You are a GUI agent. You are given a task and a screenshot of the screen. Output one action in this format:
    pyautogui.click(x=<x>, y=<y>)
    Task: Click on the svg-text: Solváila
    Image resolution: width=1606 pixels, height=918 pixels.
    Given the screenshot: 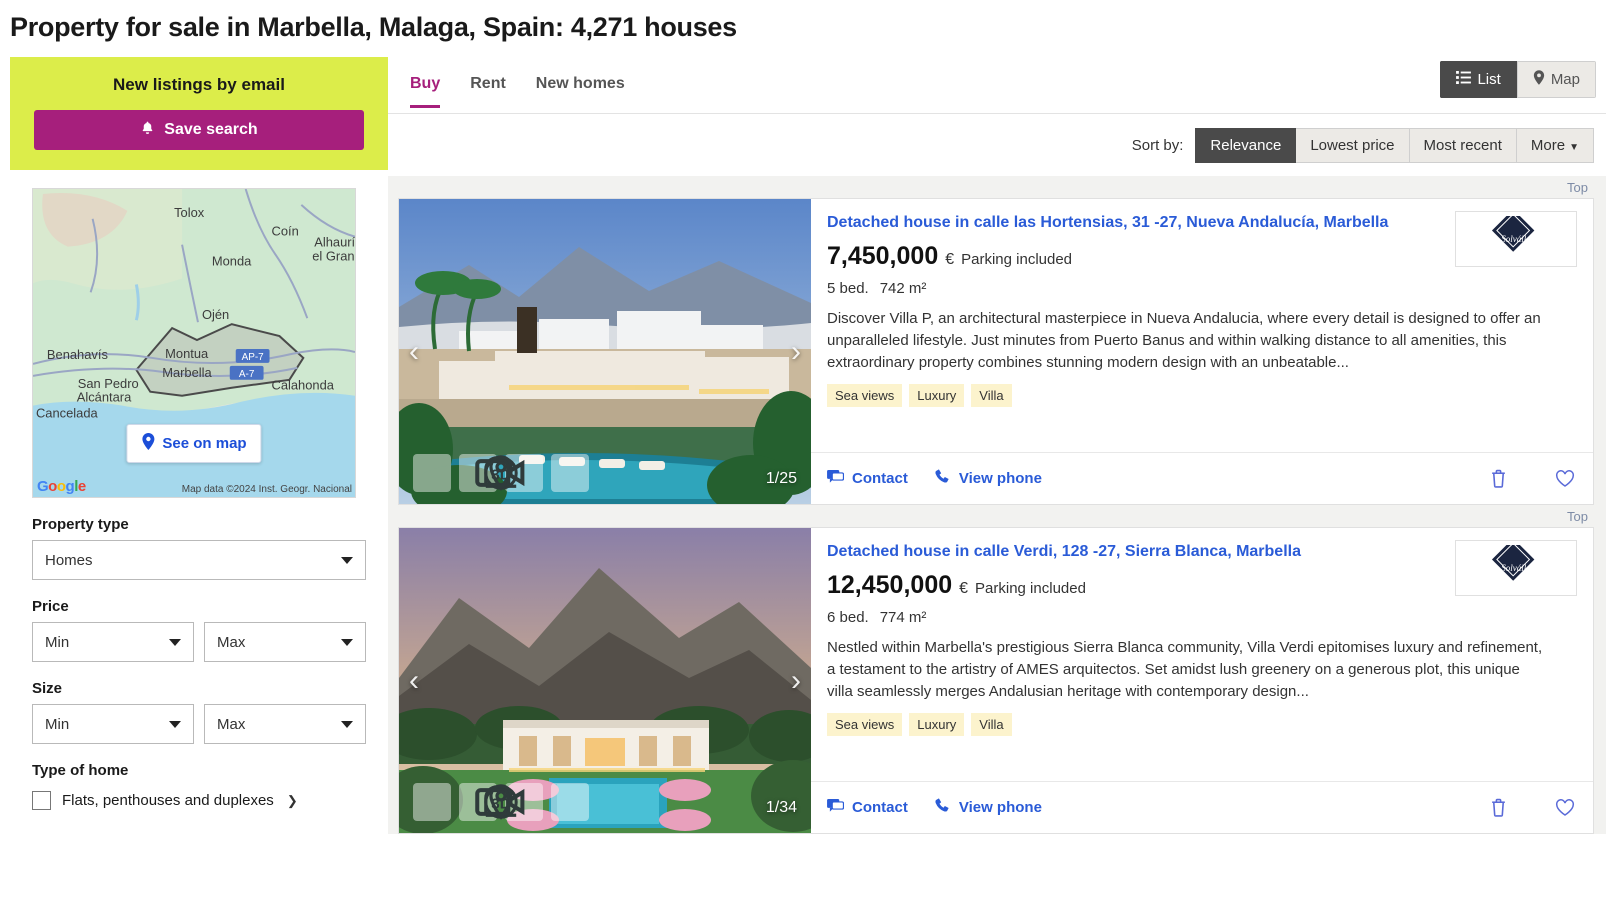 What is the action you would take?
    pyautogui.click(x=1516, y=568)
    